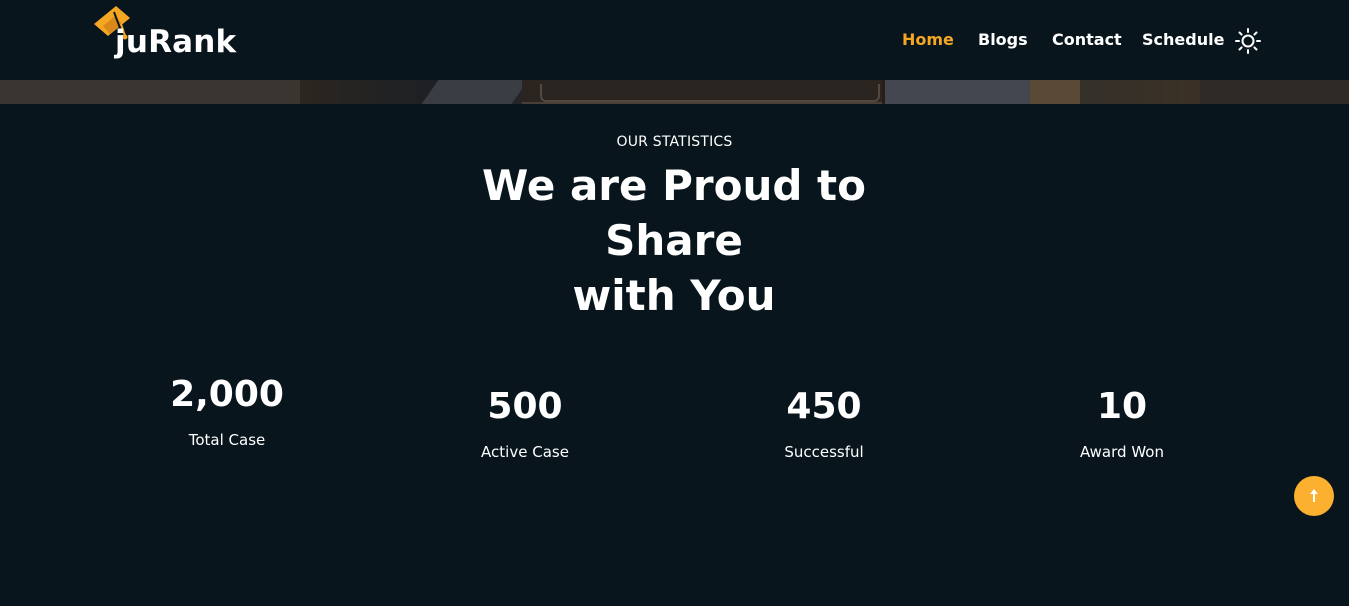 Image resolution: width=1349 pixels, height=606 pixels. Describe the element at coordinates (957, 92) in the screenshot. I see `background-paper` at that location.